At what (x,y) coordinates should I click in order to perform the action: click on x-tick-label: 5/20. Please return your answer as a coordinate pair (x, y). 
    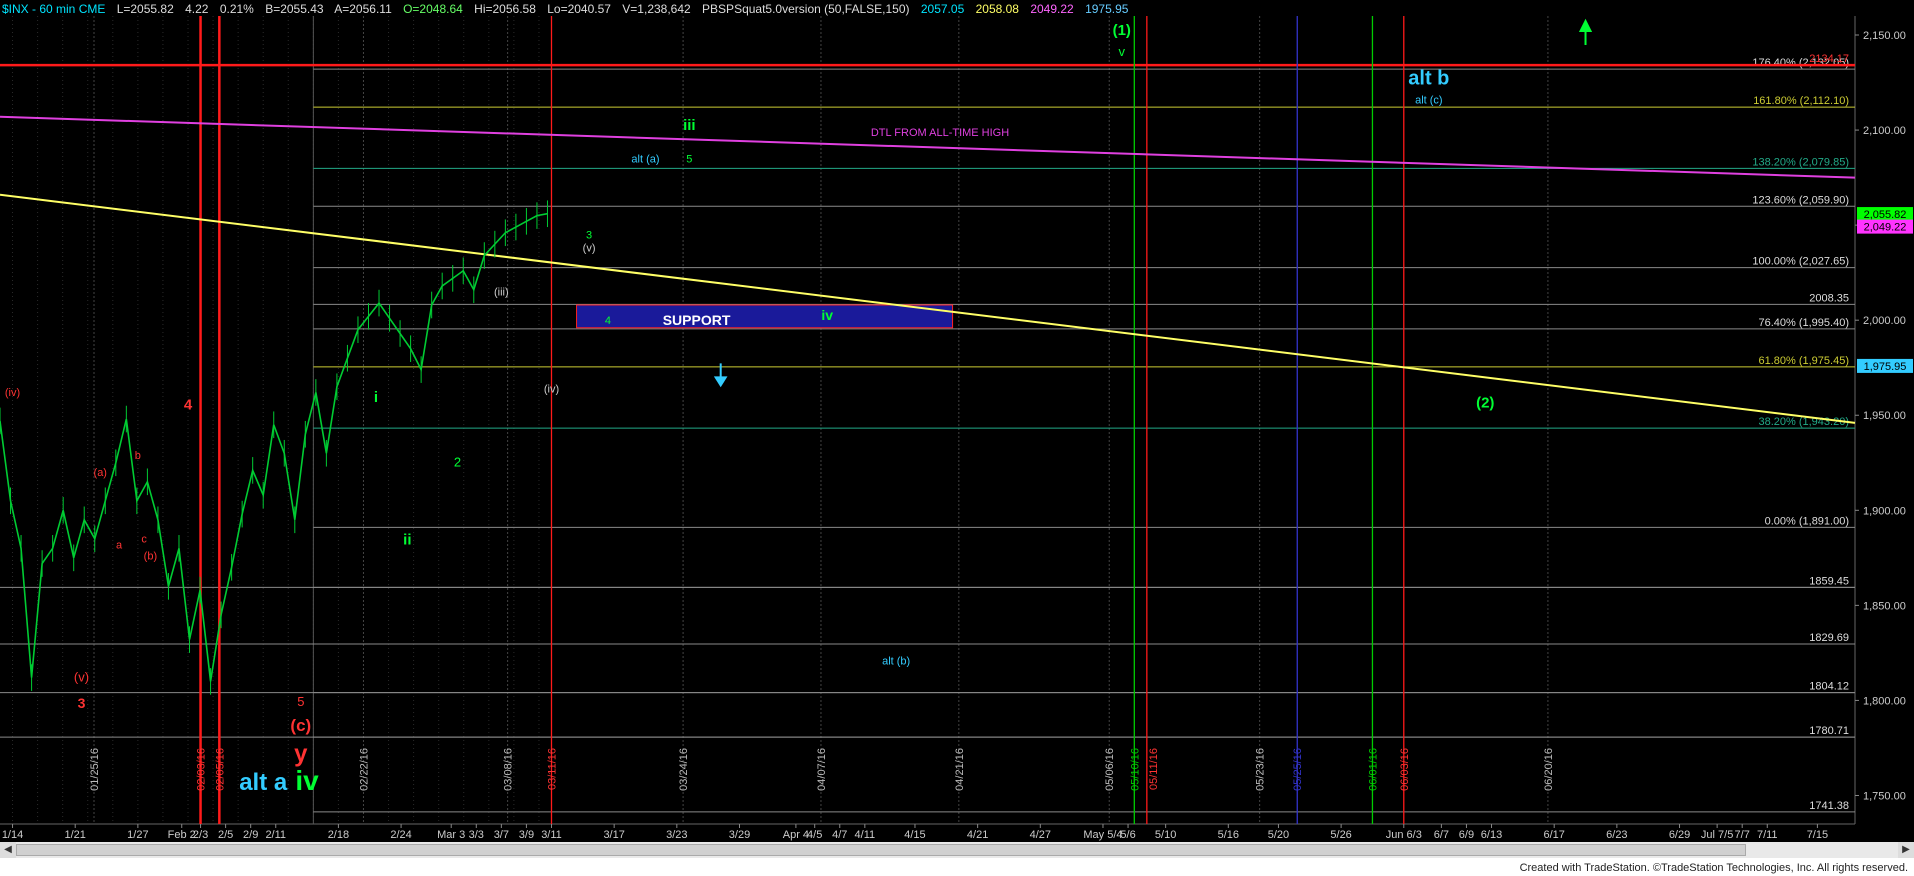
    Looking at the image, I should click on (1278, 835).